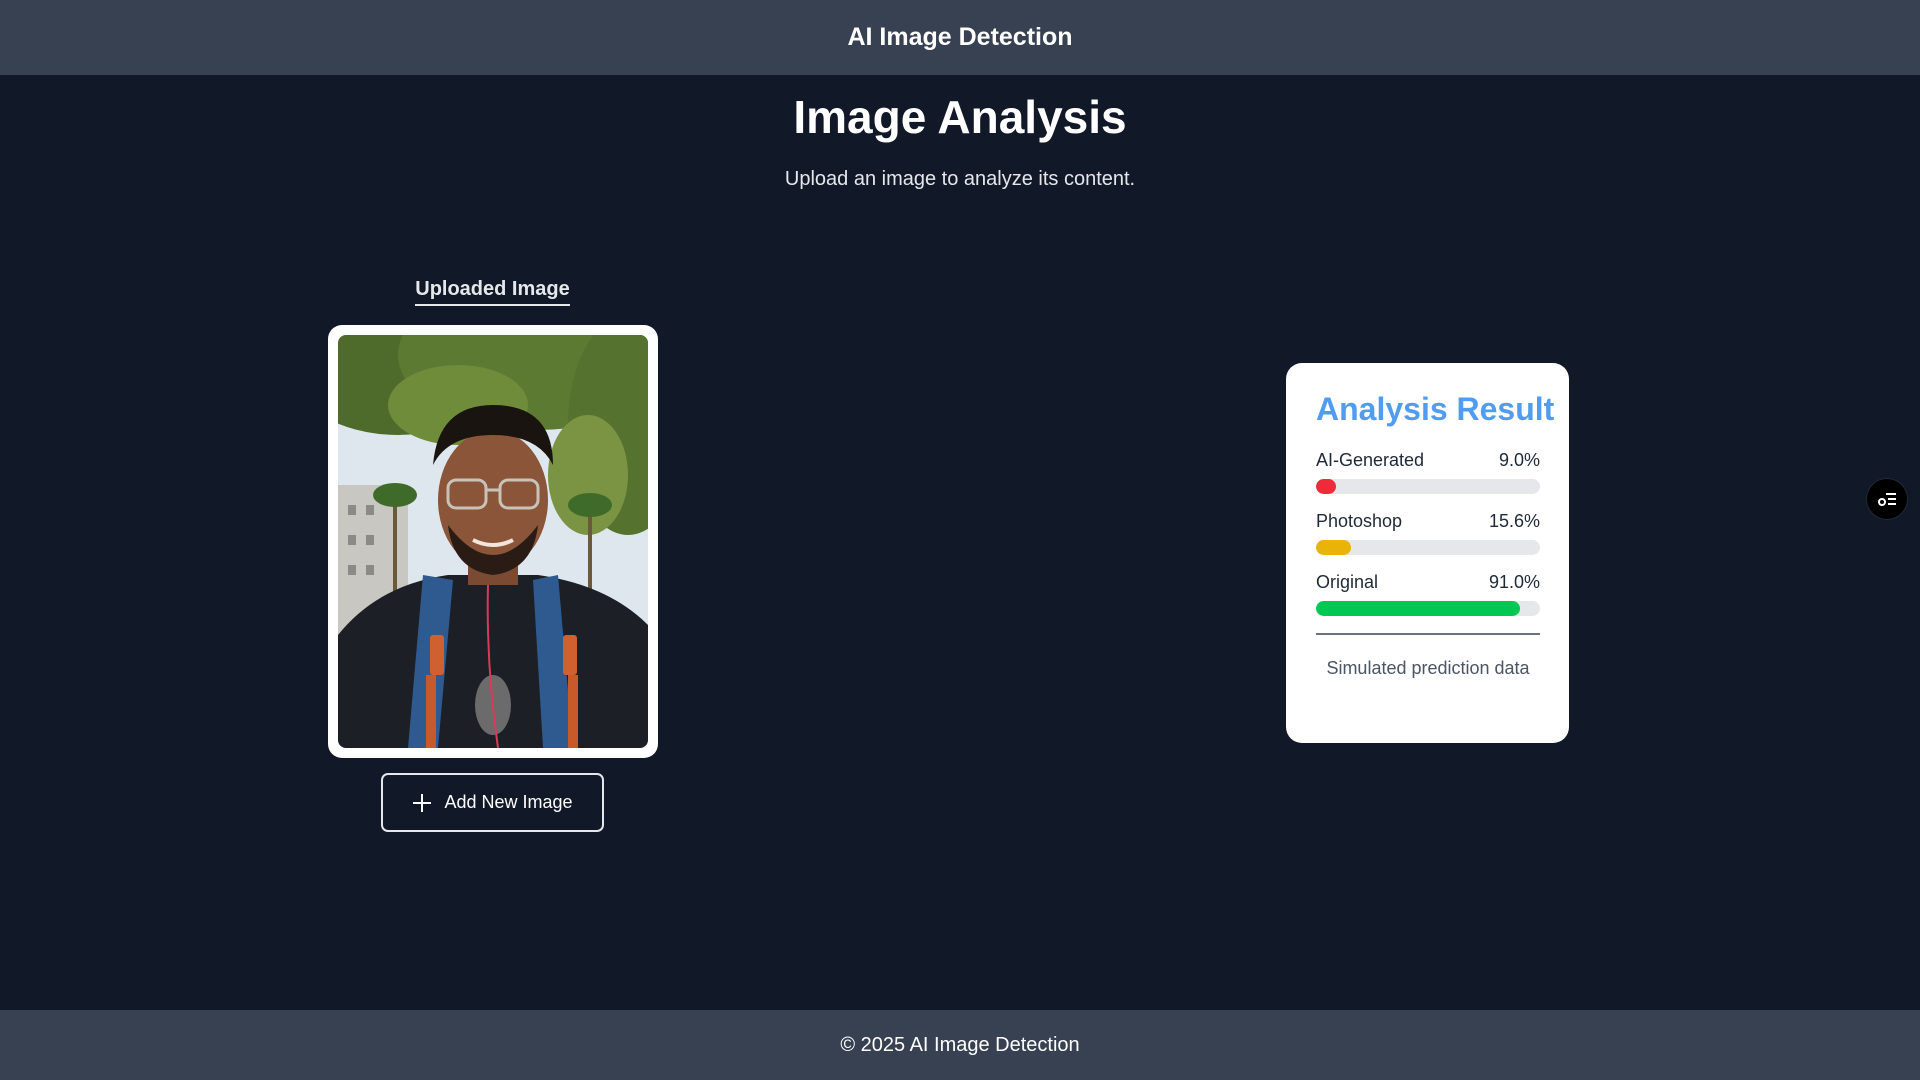  Describe the element at coordinates (422, 802) in the screenshot. I see `plus-icon` at that location.